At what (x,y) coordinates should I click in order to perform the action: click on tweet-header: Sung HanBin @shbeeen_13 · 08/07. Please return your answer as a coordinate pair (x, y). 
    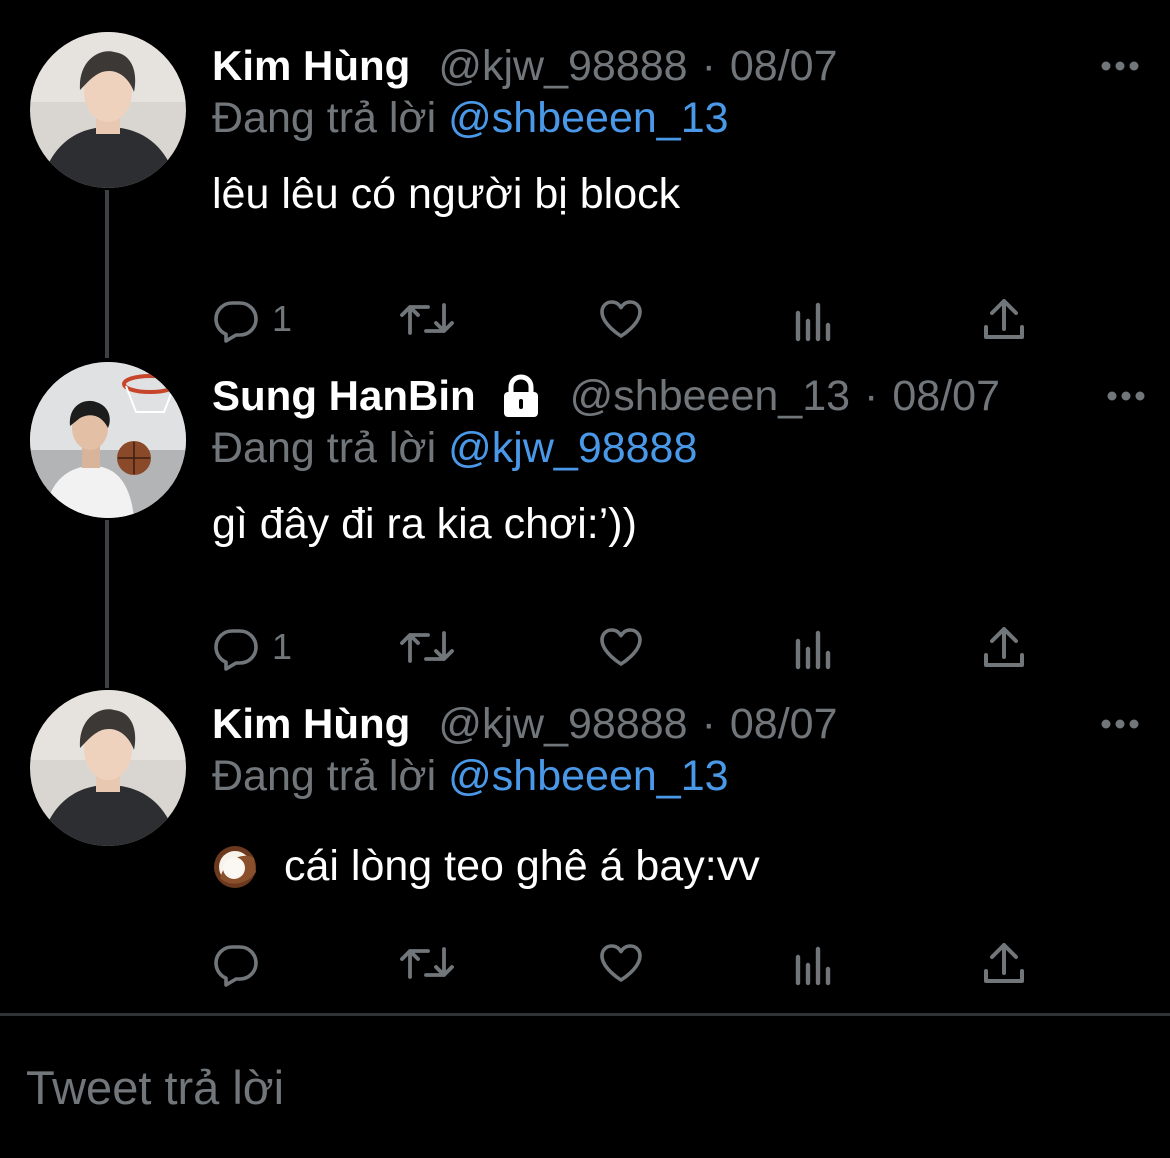
    Looking at the image, I should click on (661, 396).